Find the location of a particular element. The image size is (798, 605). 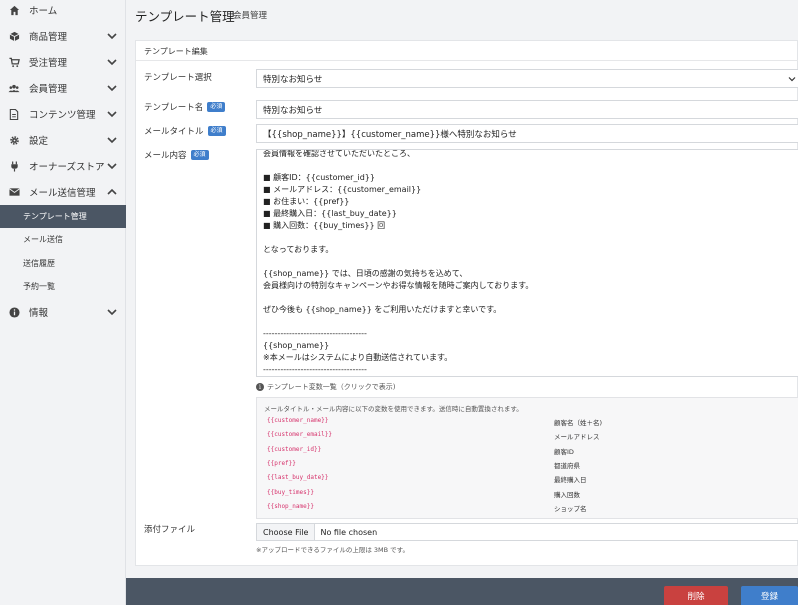

footer-bar: 削除 登録 is located at coordinates (462, 591).